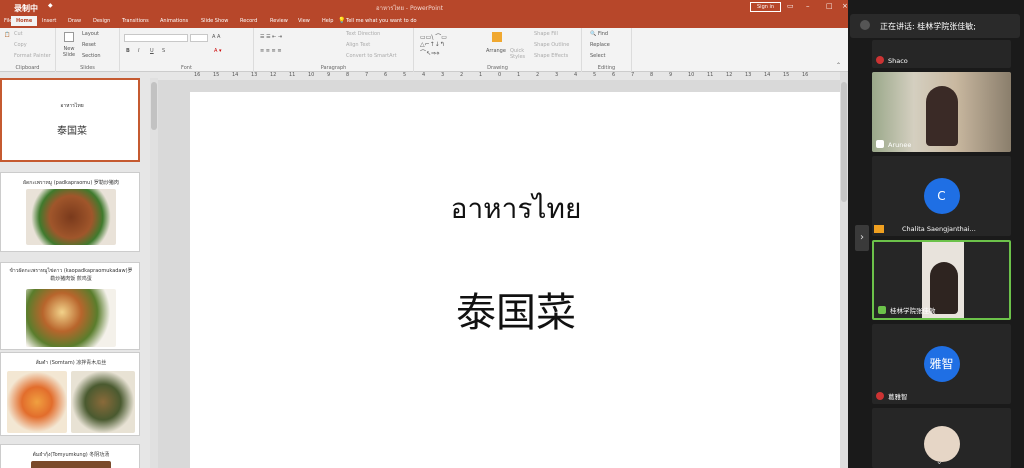 This screenshot has height=468, width=1024. I want to click on participant-tile: 雅智 葛雅智, so click(941, 364).